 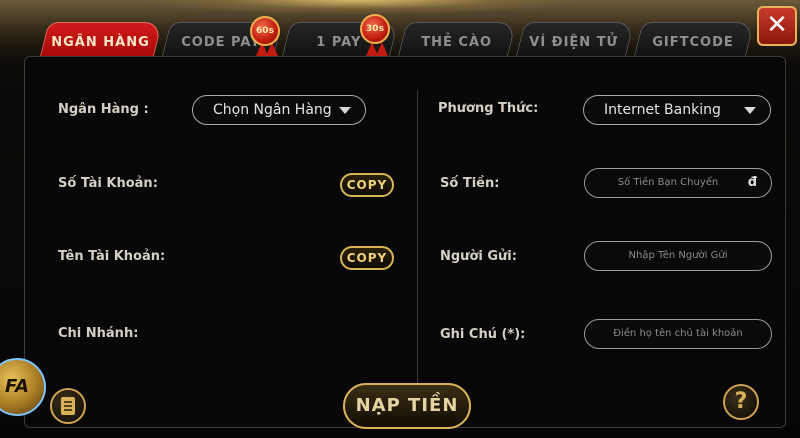 What do you see at coordinates (265, 31) in the screenshot?
I see `timer-badge: 60s` at bounding box center [265, 31].